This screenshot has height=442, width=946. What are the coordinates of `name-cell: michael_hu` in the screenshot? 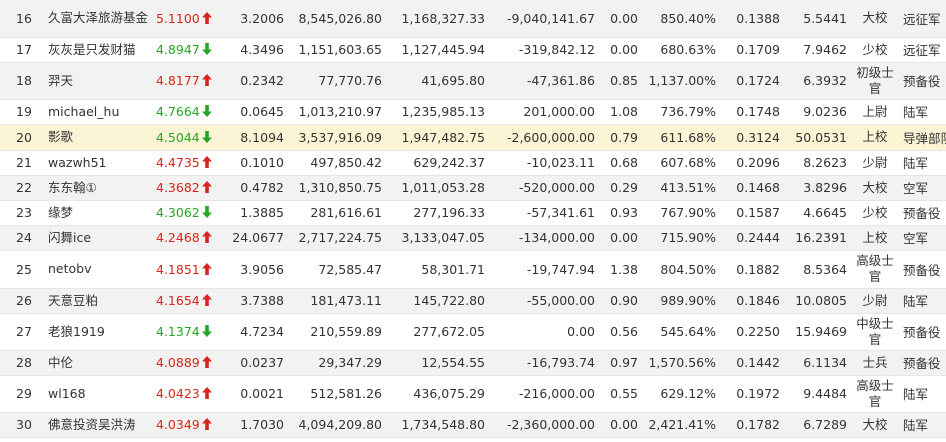 It's located at (96, 112).